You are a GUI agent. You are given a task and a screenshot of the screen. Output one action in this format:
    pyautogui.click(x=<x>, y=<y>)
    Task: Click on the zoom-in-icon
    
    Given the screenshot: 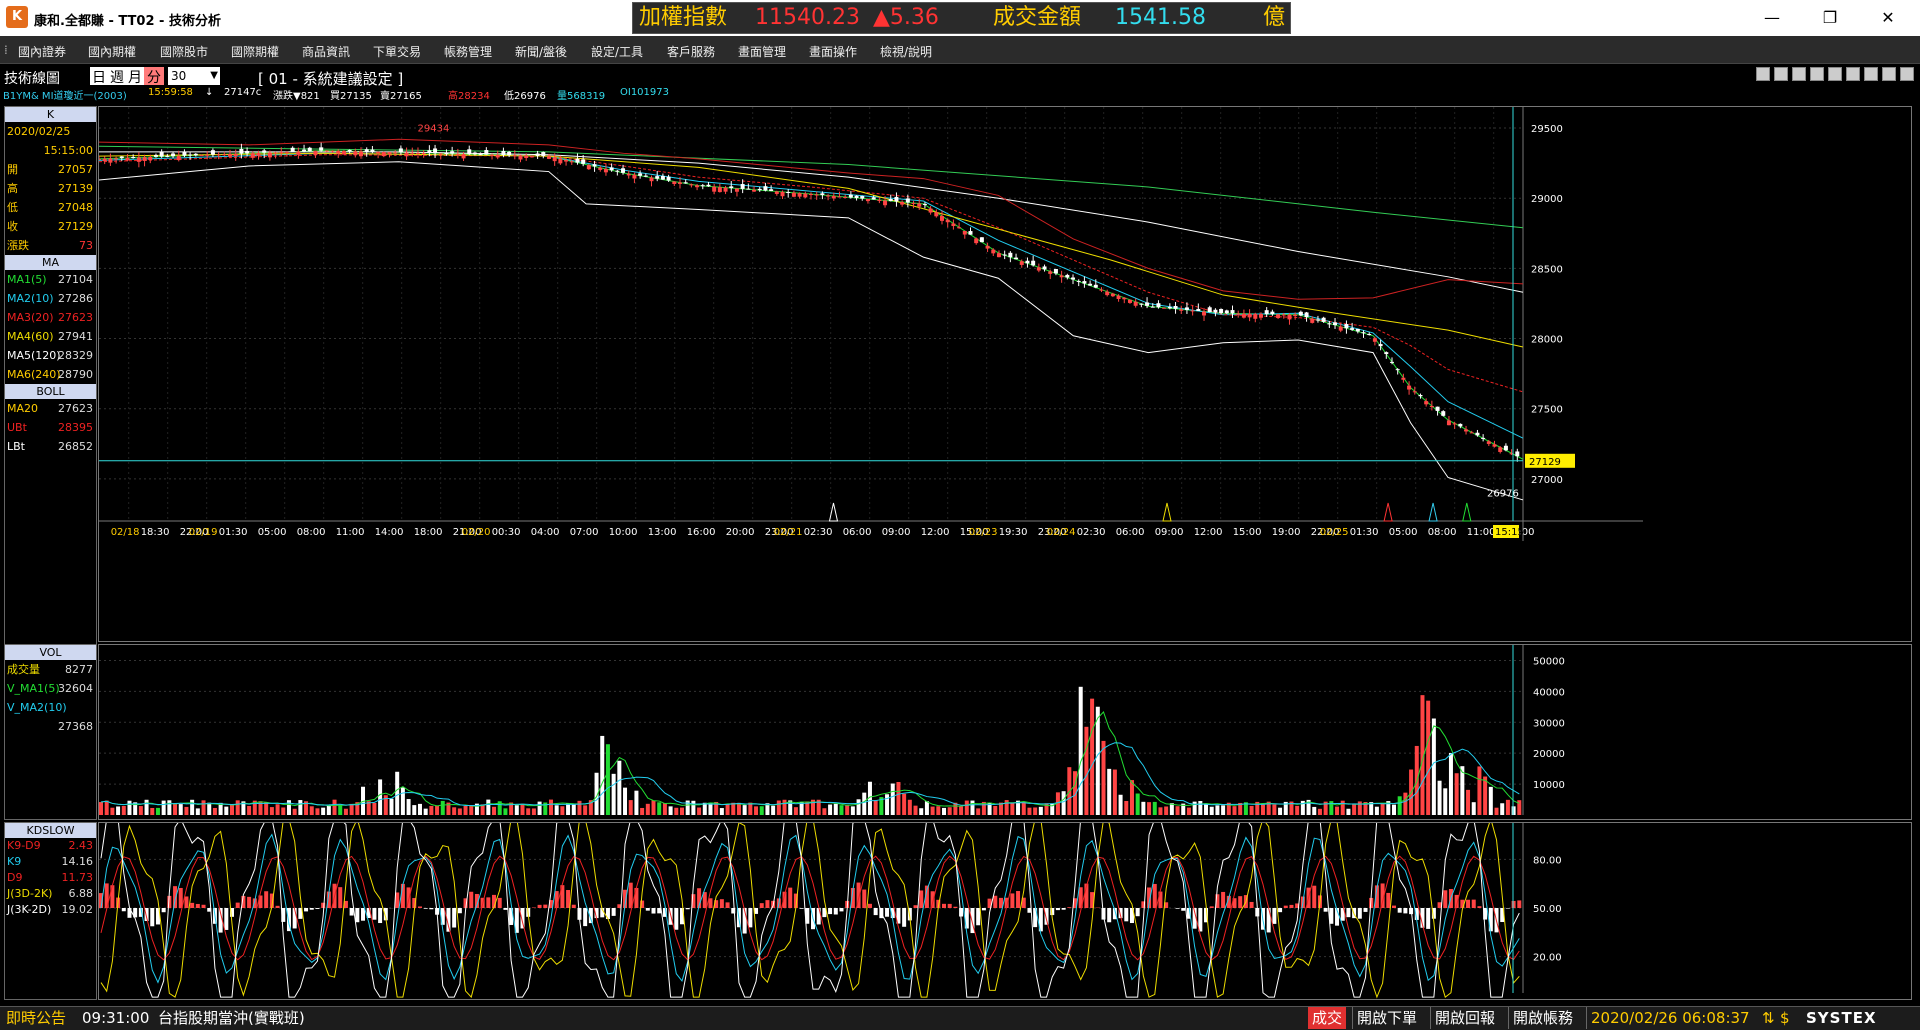 What is the action you would take?
    pyautogui.click(x=1817, y=74)
    